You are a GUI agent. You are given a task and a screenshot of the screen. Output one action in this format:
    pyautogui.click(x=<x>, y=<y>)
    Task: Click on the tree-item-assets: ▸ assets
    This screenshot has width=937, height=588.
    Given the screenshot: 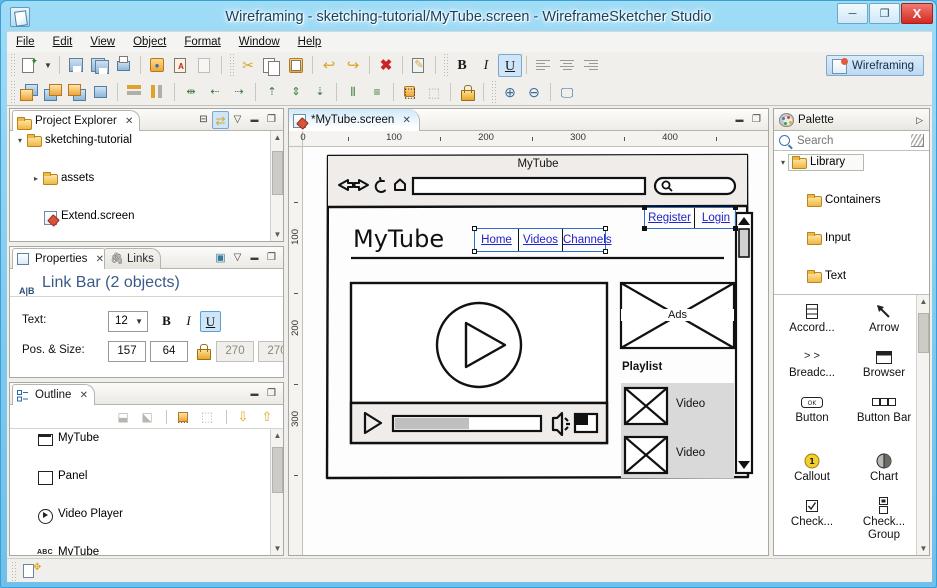 What is the action you would take?
    pyautogui.click(x=146, y=178)
    